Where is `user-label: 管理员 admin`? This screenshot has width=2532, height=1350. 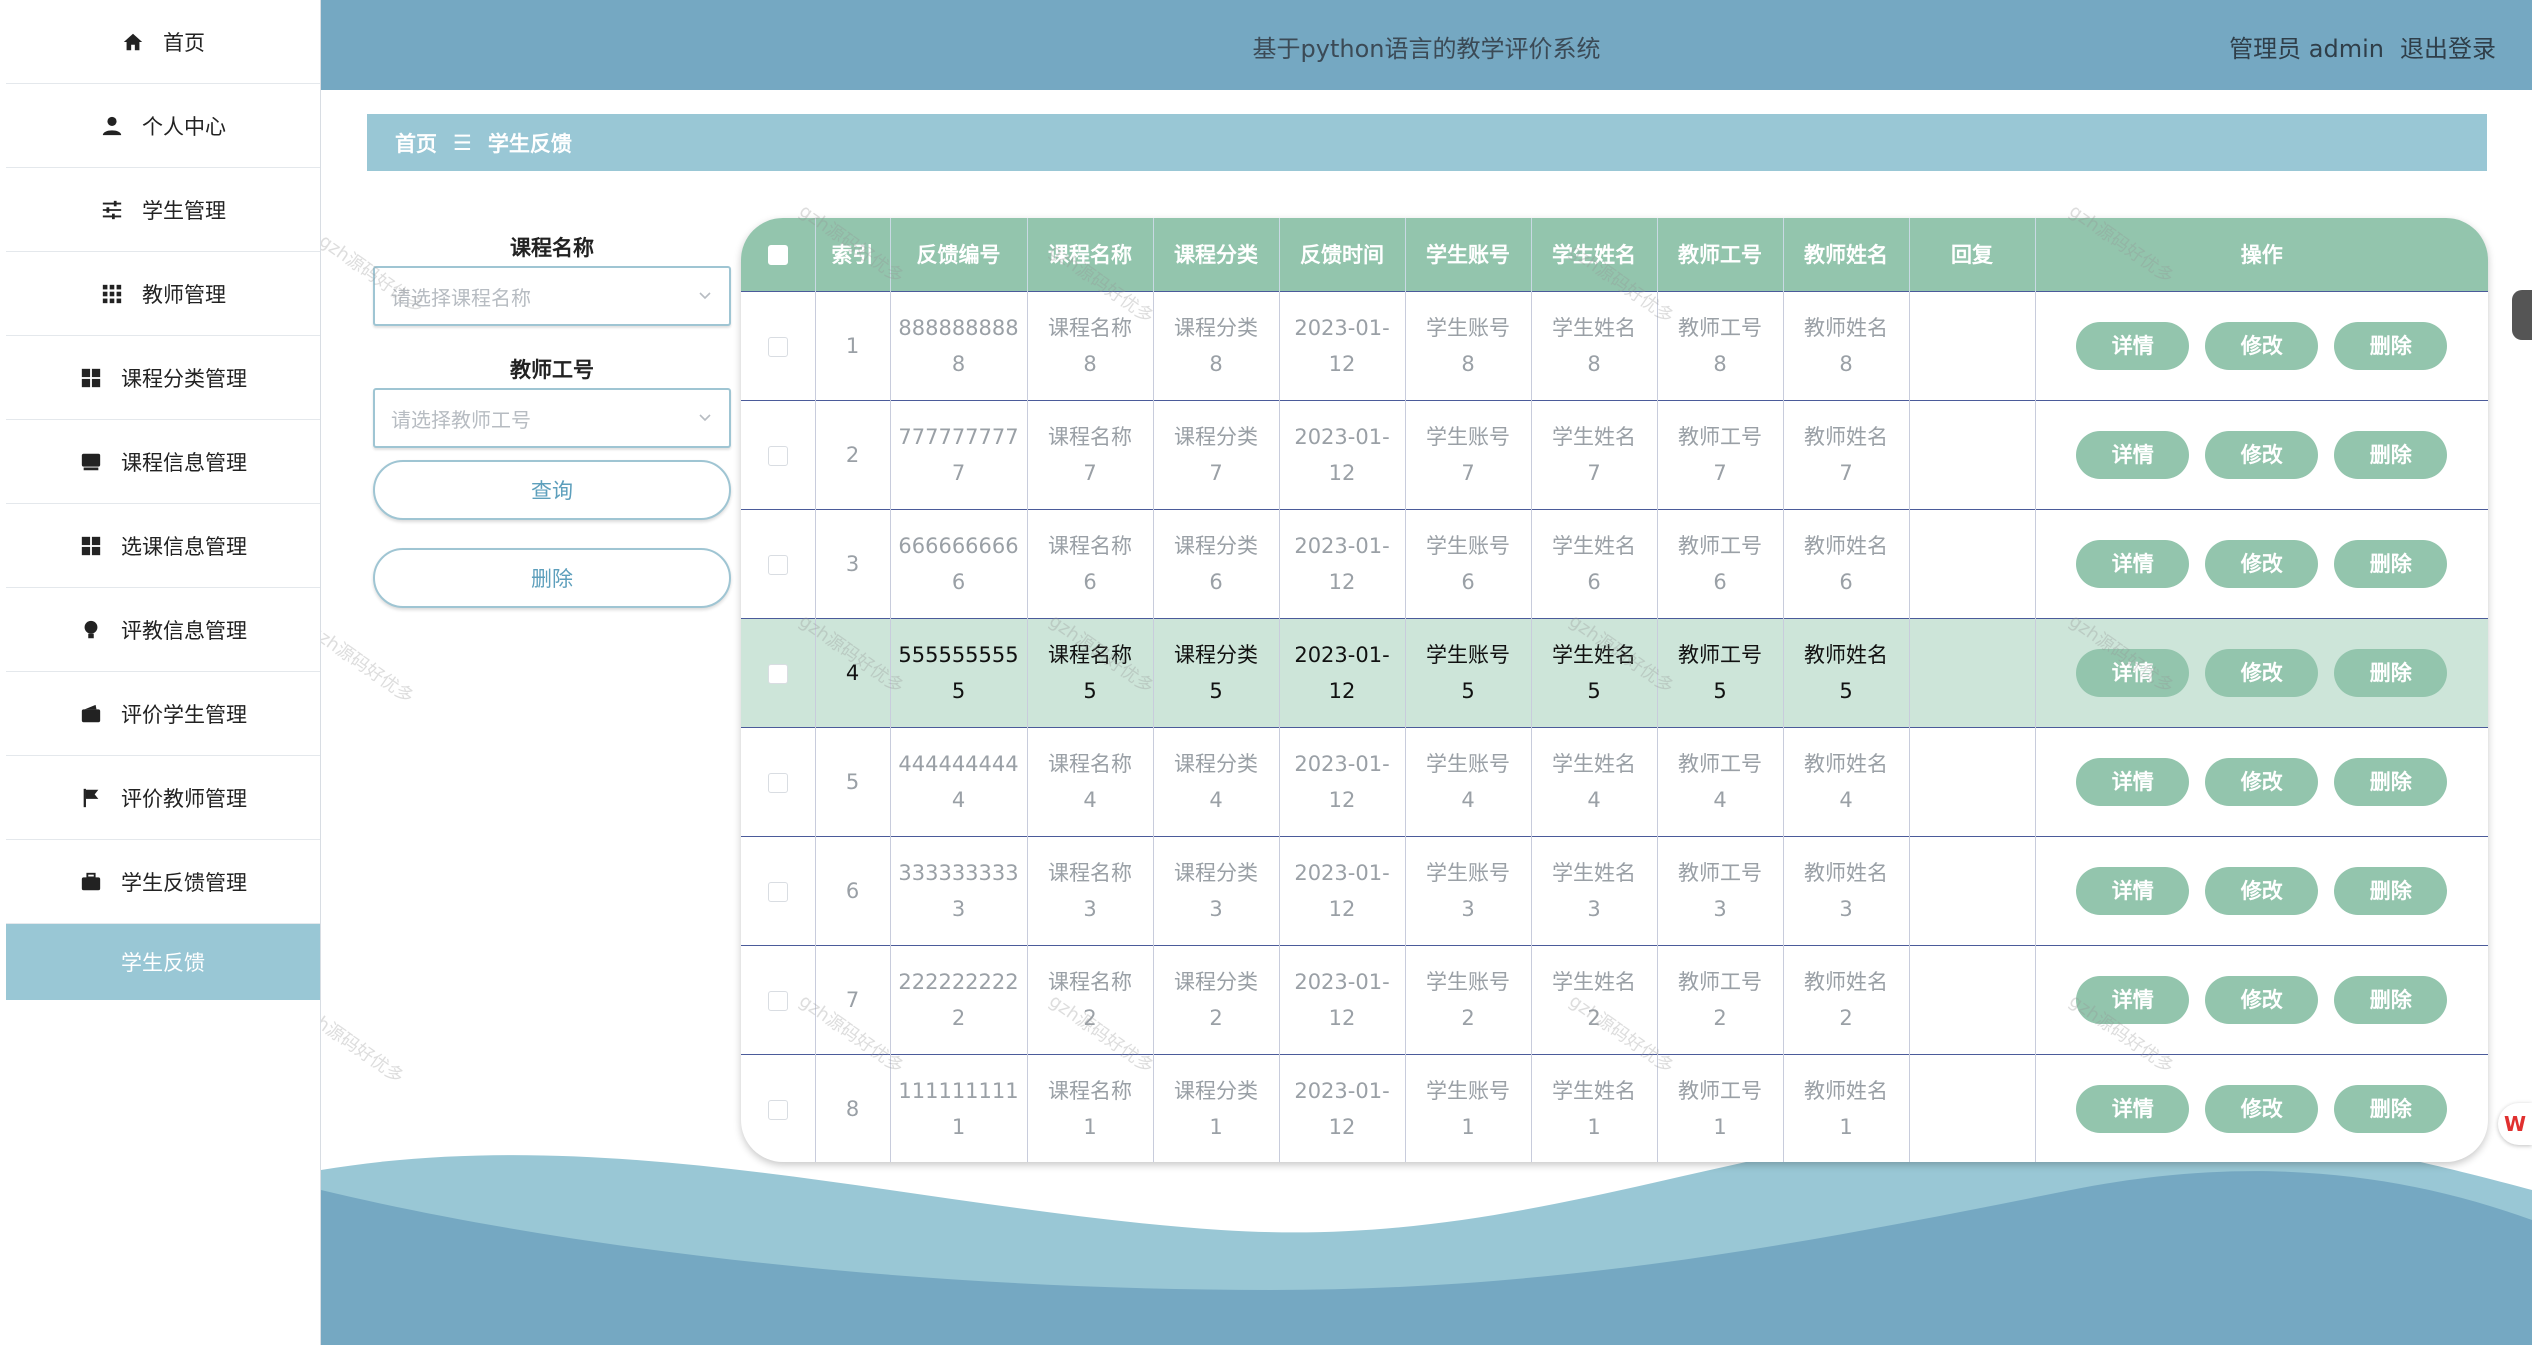 user-label: 管理员 admin is located at coordinates (2306, 49).